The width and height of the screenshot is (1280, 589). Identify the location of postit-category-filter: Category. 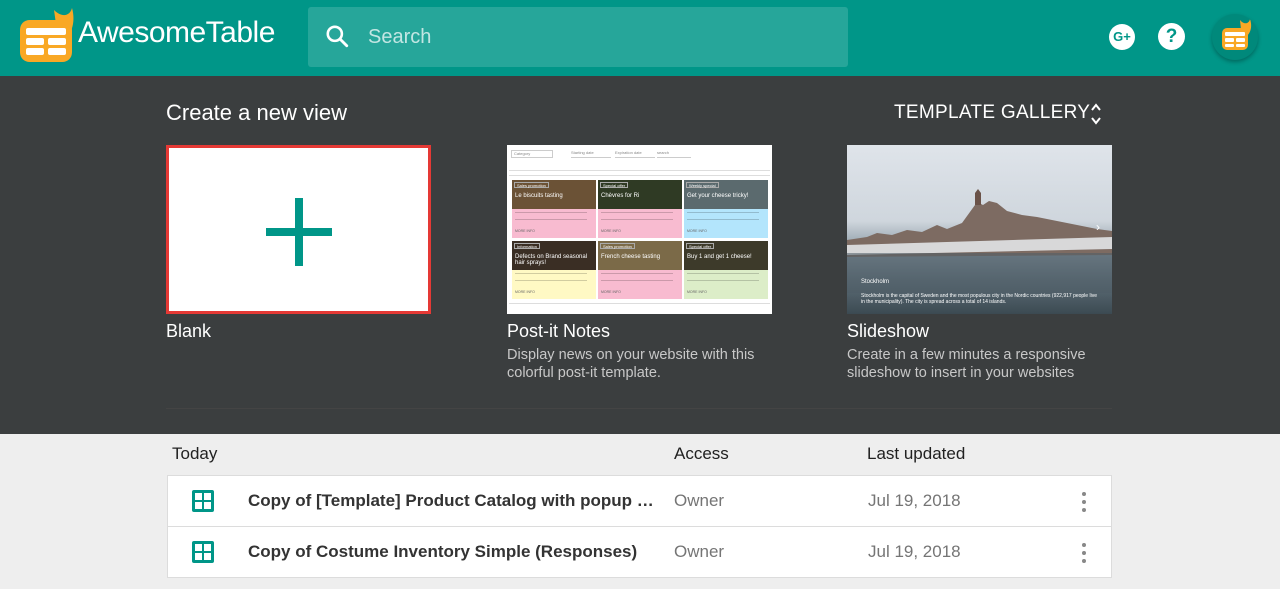
(532, 154).